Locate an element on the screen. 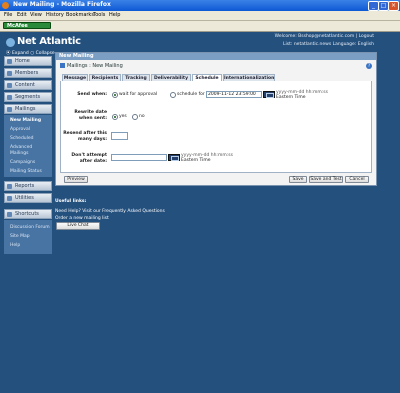 The image size is (400, 393). window-title-bar: New Mailing - Mozilla Firefox _ □ × is located at coordinates (200, 5).